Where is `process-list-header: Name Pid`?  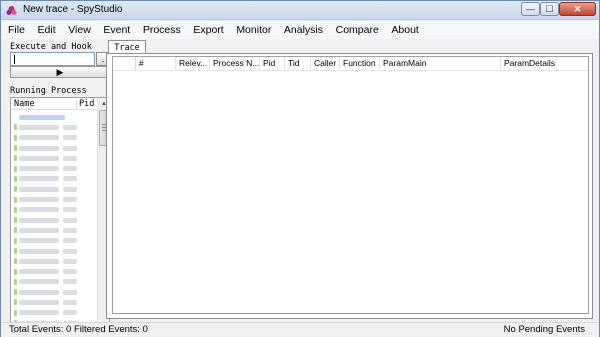
process-list-header: Name Pid is located at coordinates (53, 104).